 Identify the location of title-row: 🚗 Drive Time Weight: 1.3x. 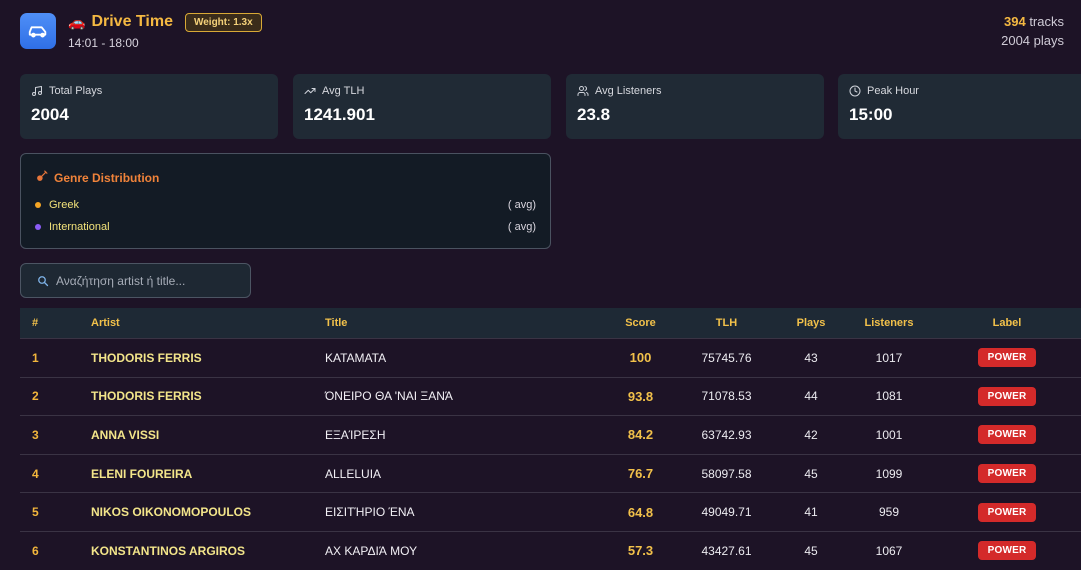
(165, 22).